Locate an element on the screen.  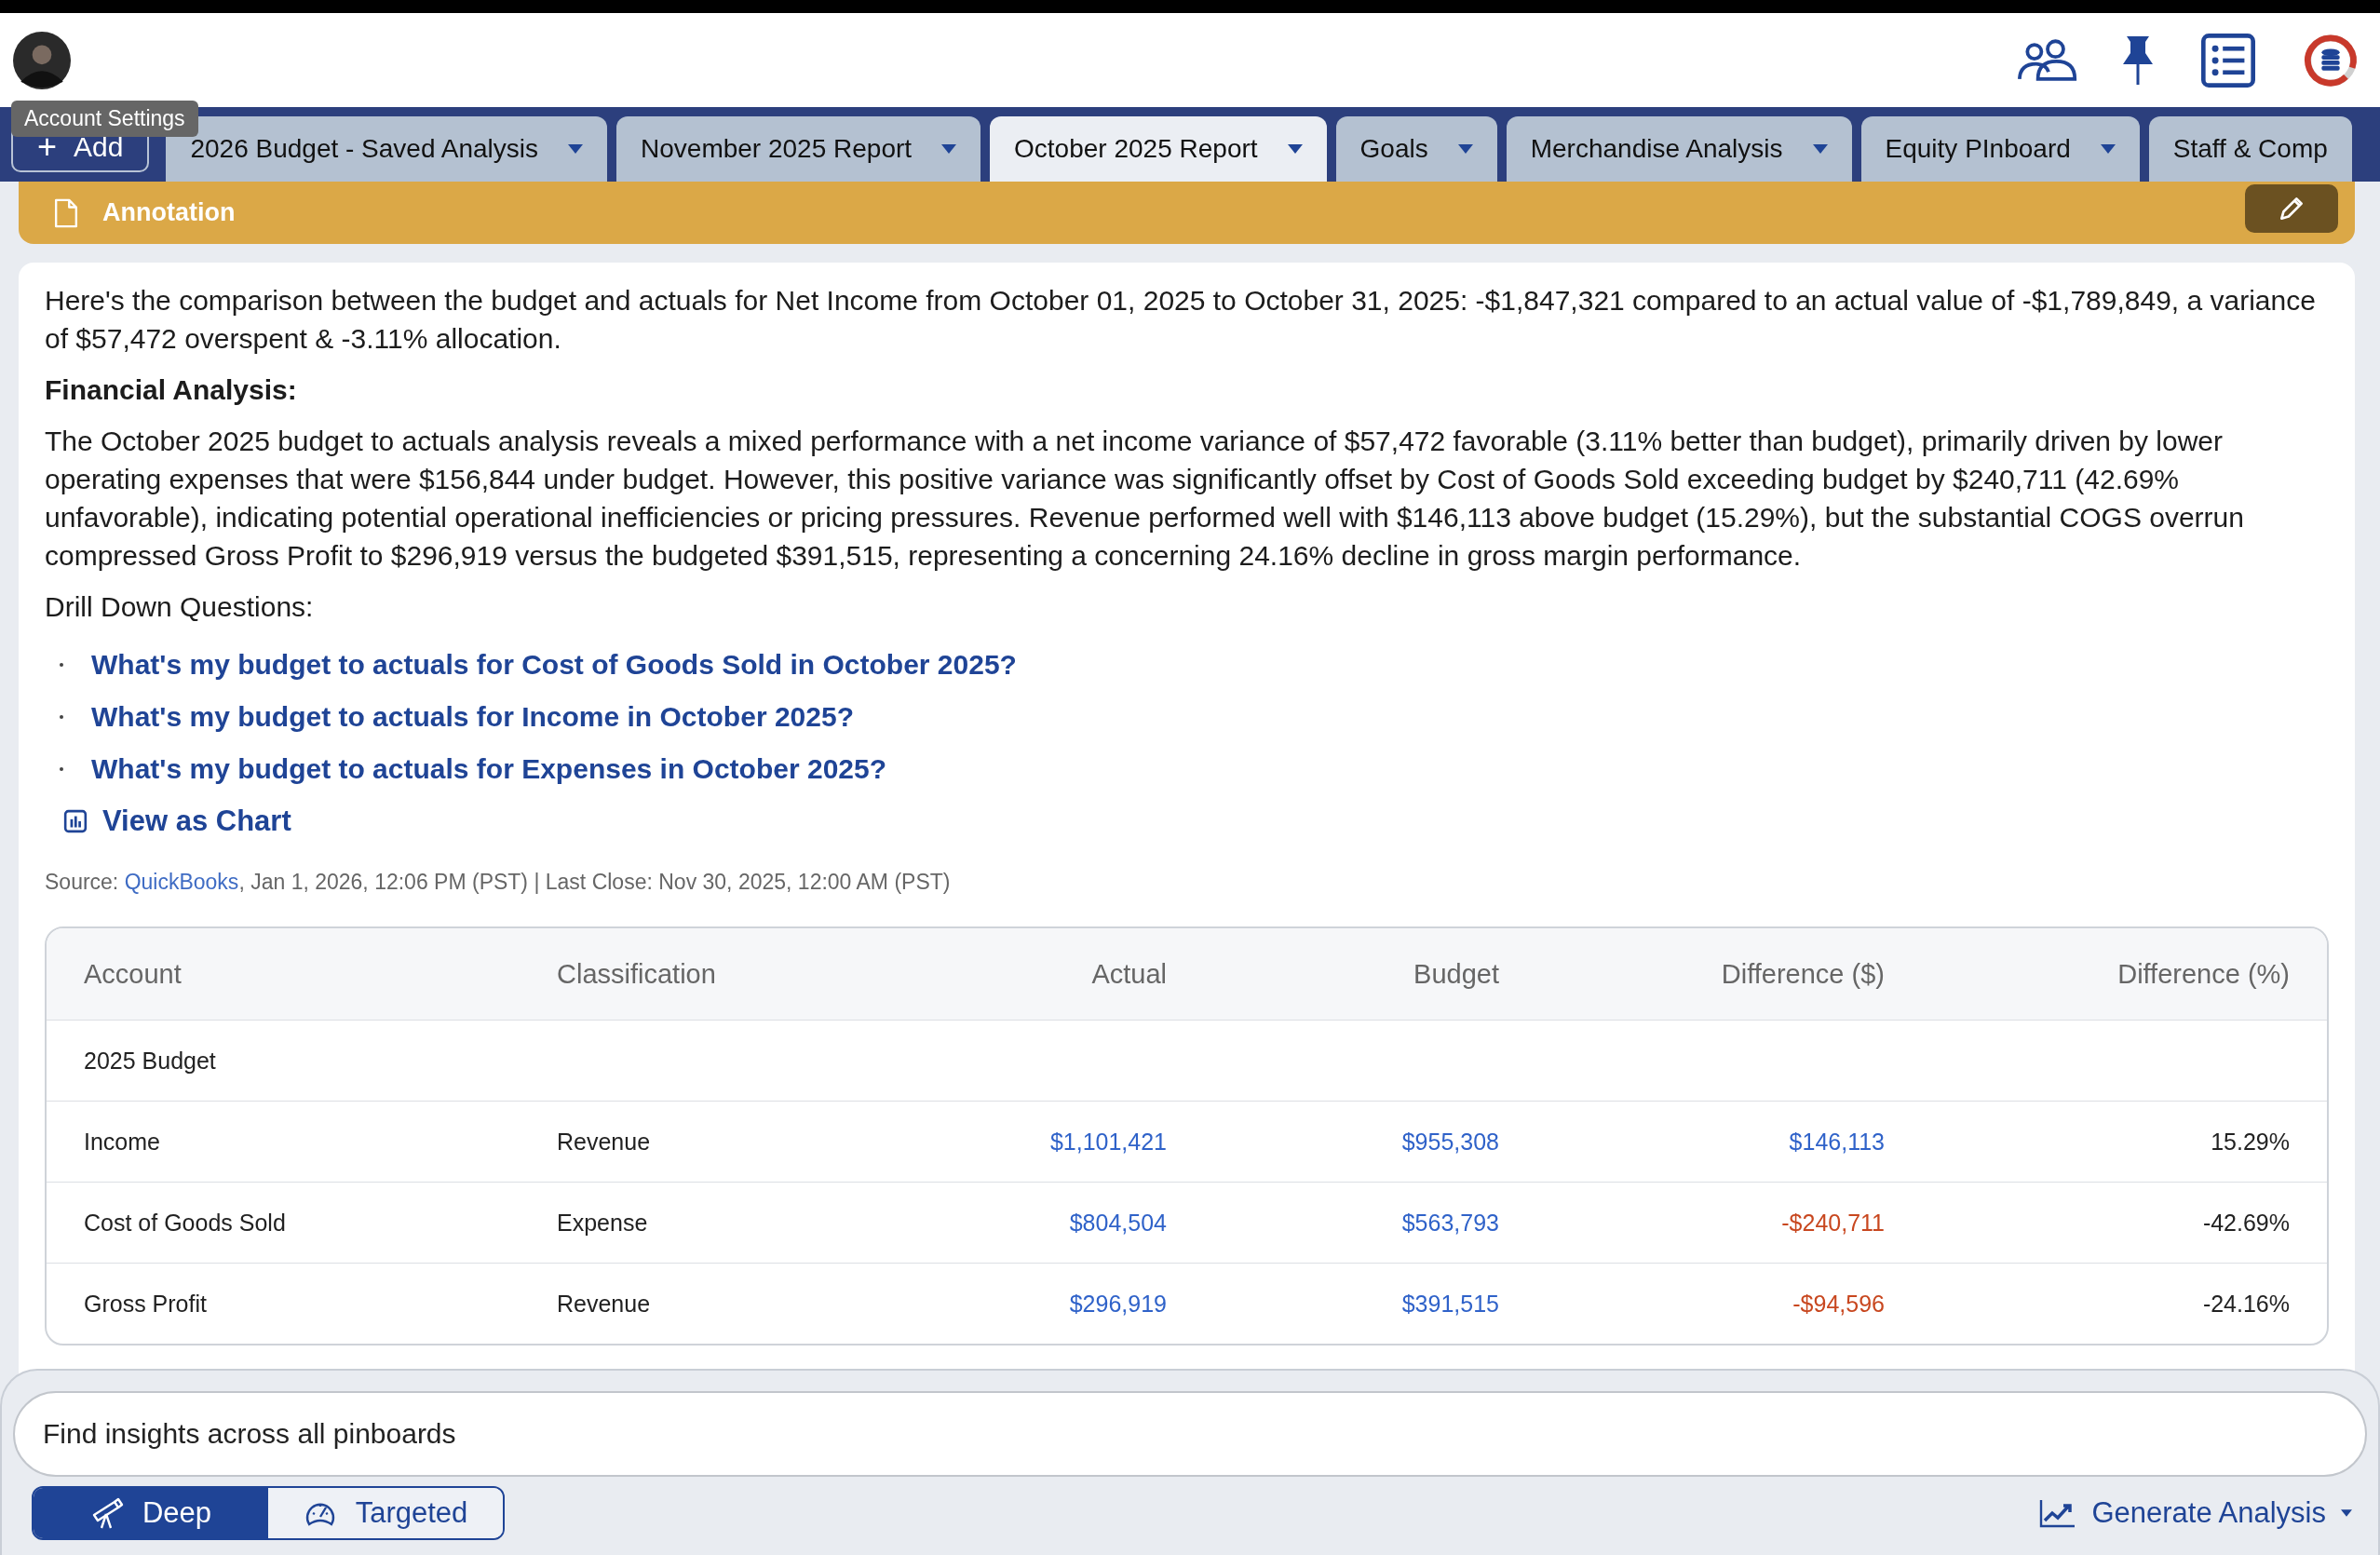
avatar-icon is located at coordinates (42, 60).